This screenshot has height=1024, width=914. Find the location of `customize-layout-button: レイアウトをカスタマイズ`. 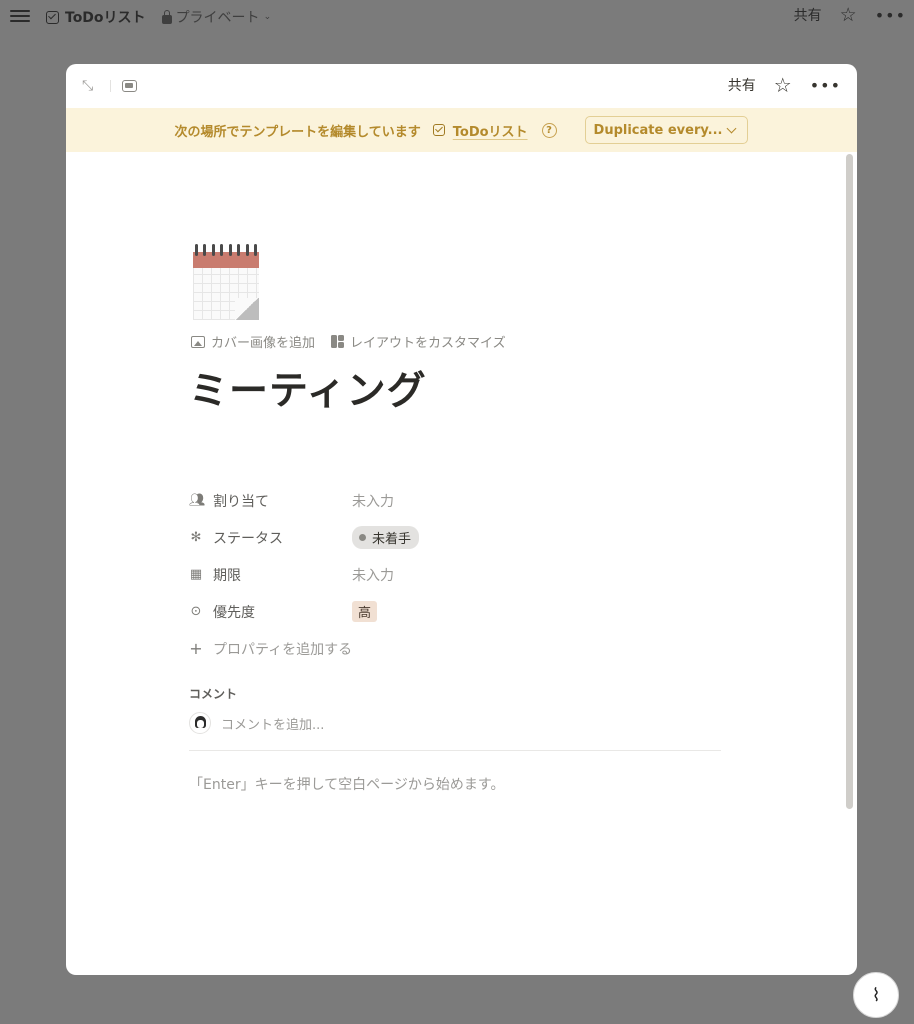

customize-layout-button: レイアウトをカスタマイズ is located at coordinates (418, 341).